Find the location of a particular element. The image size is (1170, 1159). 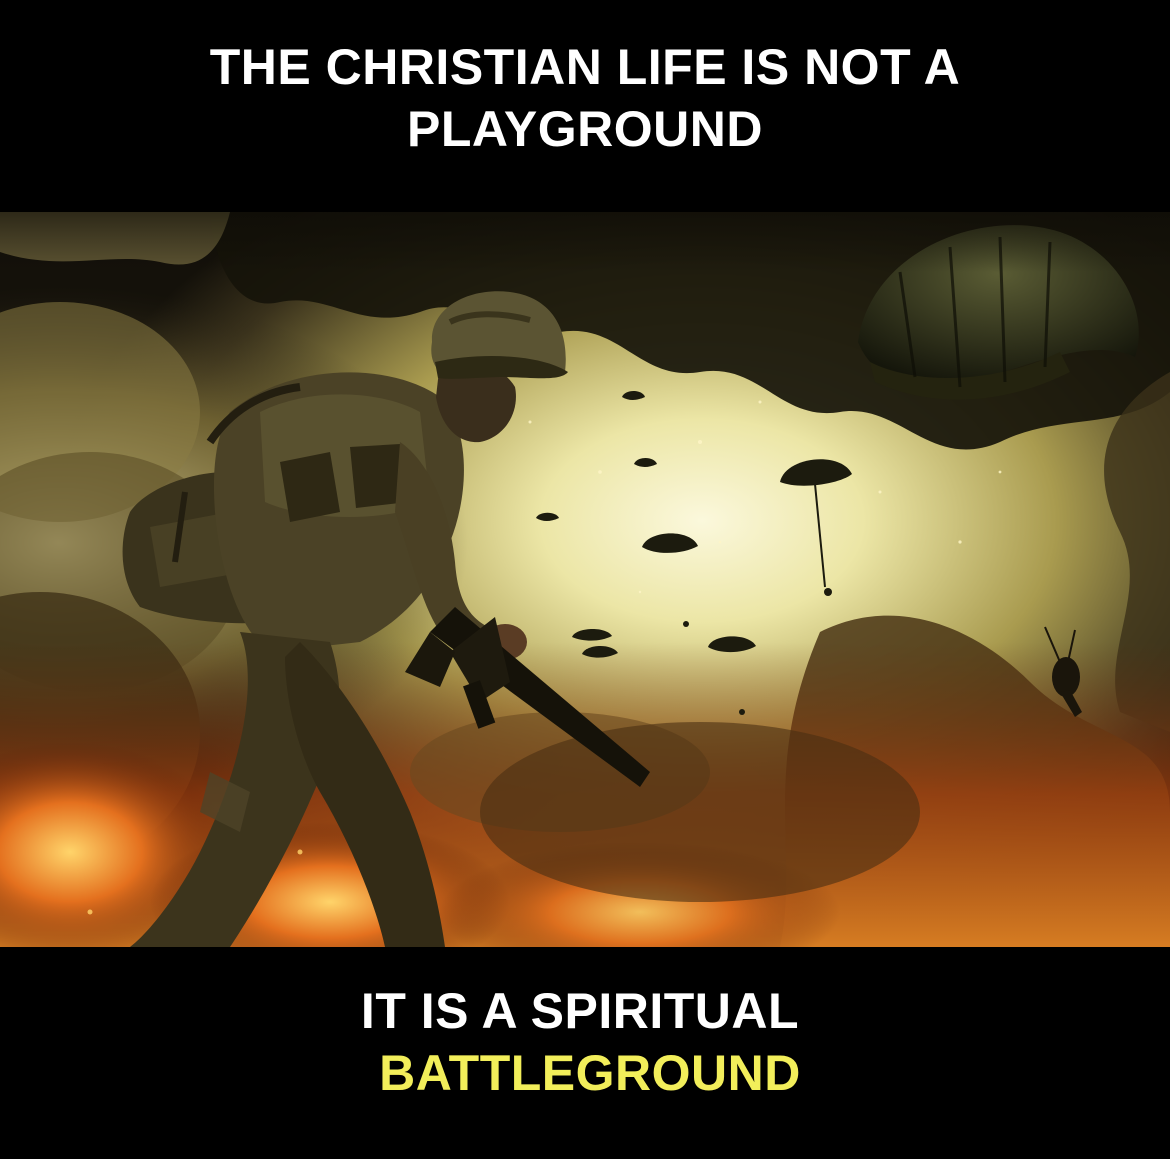

bottom-caption-line-1: IT IS A SPIRITUAL is located at coordinates (580, 1011).